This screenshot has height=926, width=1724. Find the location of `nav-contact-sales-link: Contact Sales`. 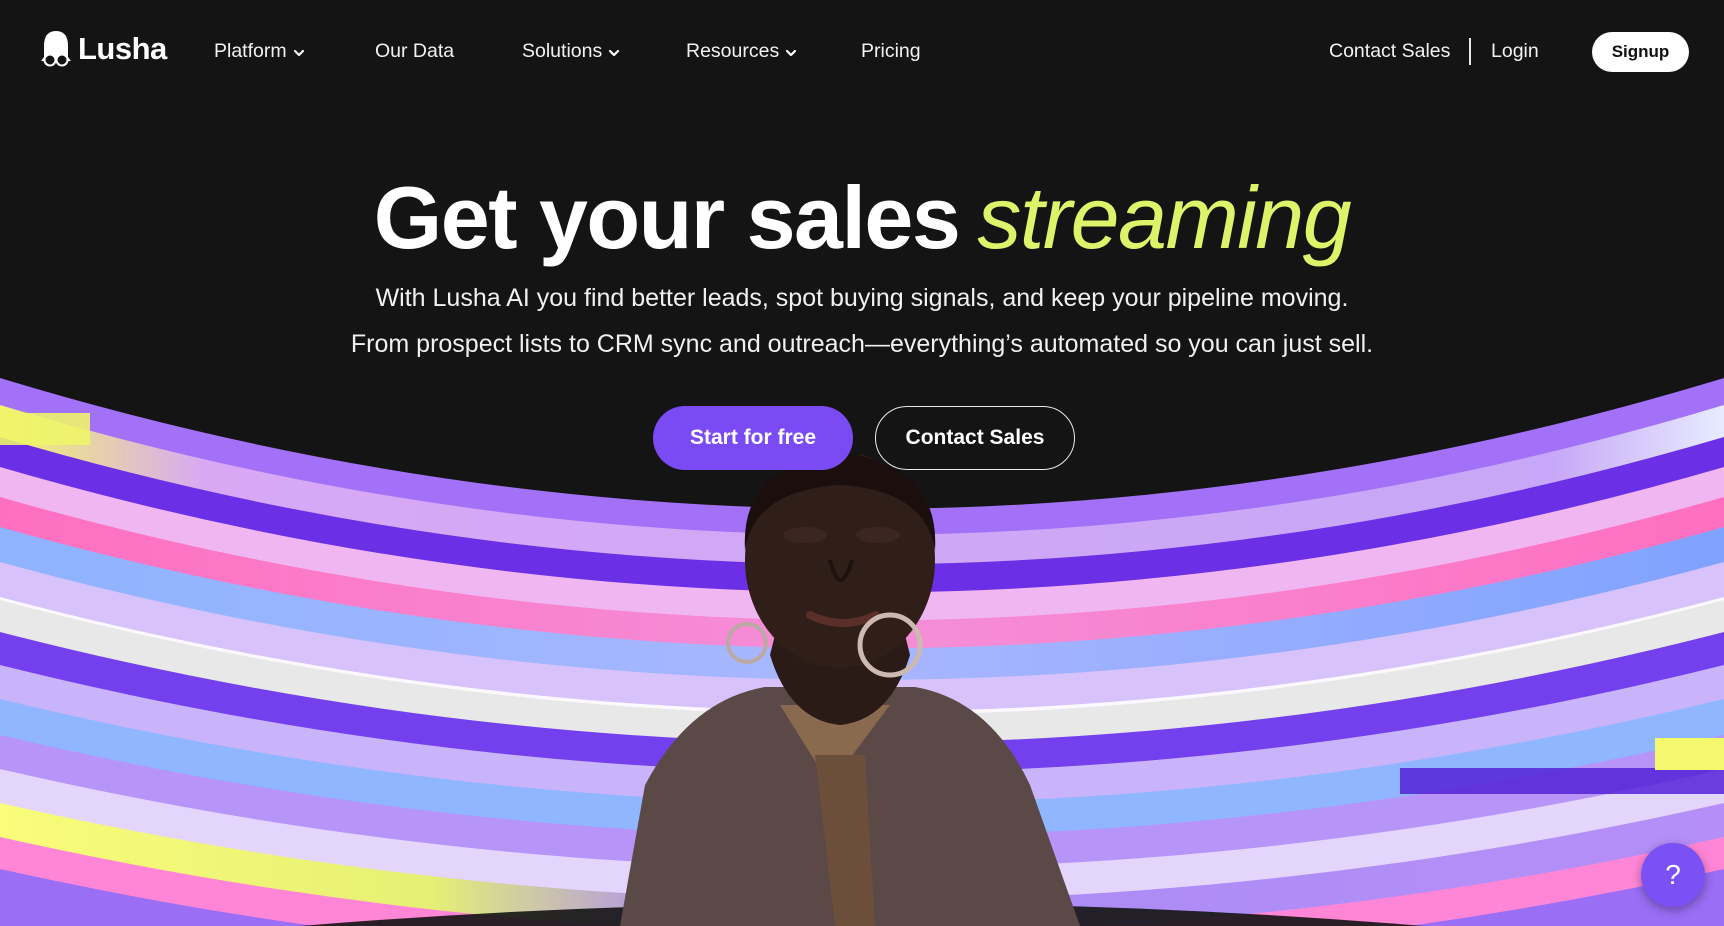

nav-contact-sales-link: Contact Sales is located at coordinates (1389, 51).